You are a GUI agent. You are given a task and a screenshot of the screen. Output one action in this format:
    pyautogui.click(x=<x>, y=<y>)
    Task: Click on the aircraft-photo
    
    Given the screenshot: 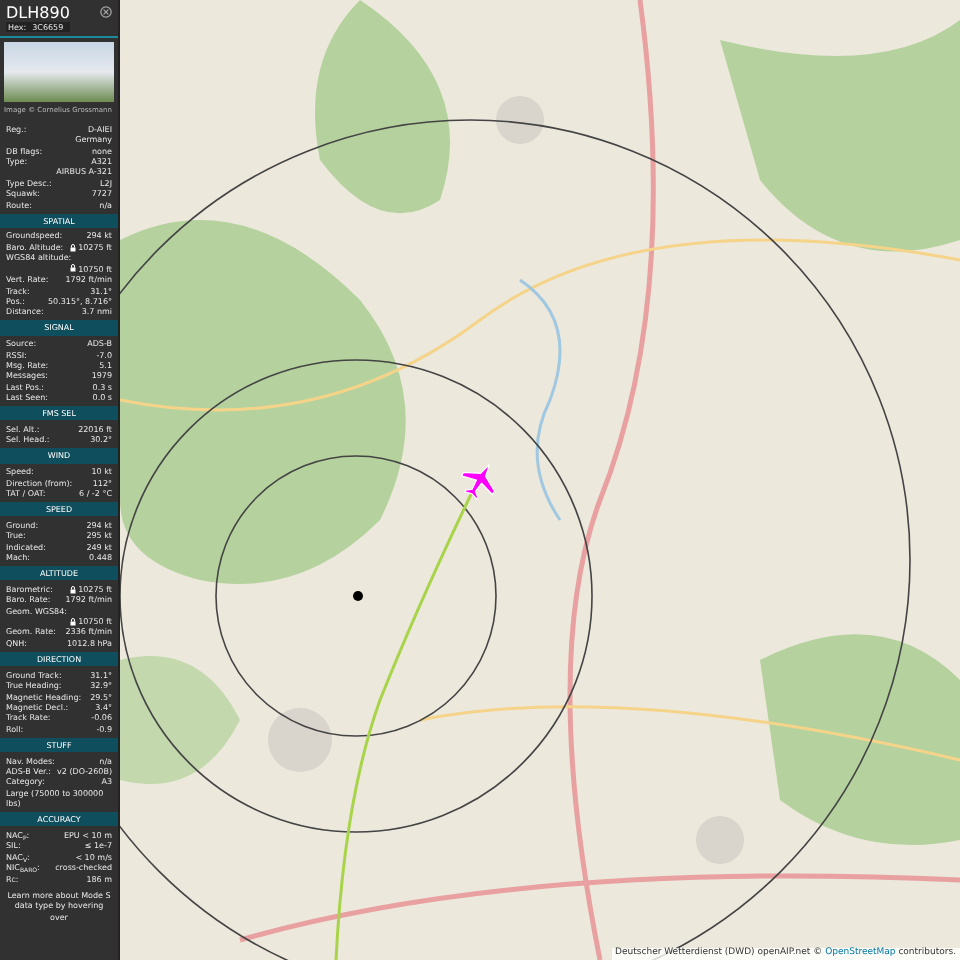 What is the action you would take?
    pyautogui.click(x=59, y=72)
    